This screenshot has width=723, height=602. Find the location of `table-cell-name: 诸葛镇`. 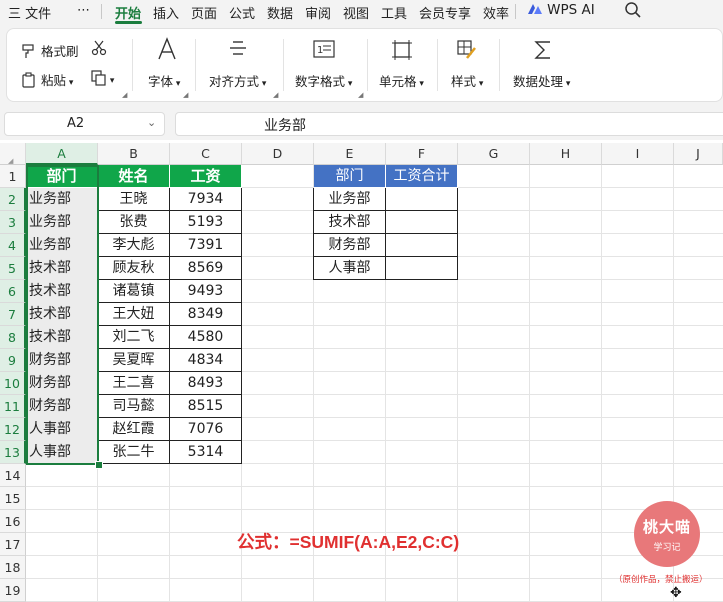

table-cell-name: 诸葛镇 is located at coordinates (134, 291).